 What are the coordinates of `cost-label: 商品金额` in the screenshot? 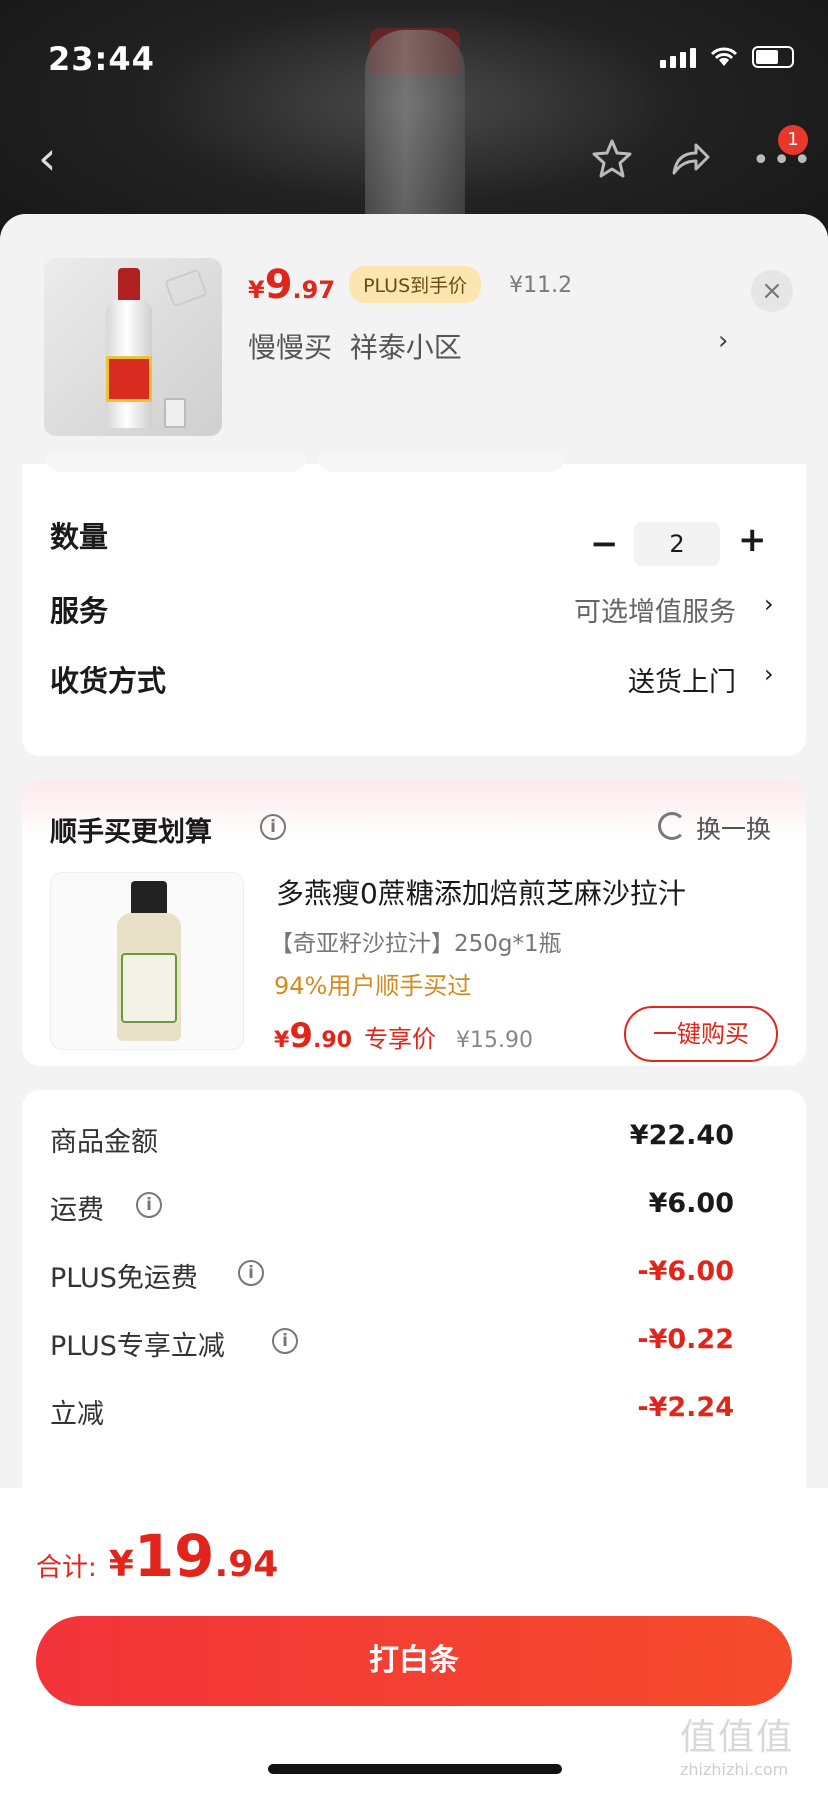 It's located at (104, 1142).